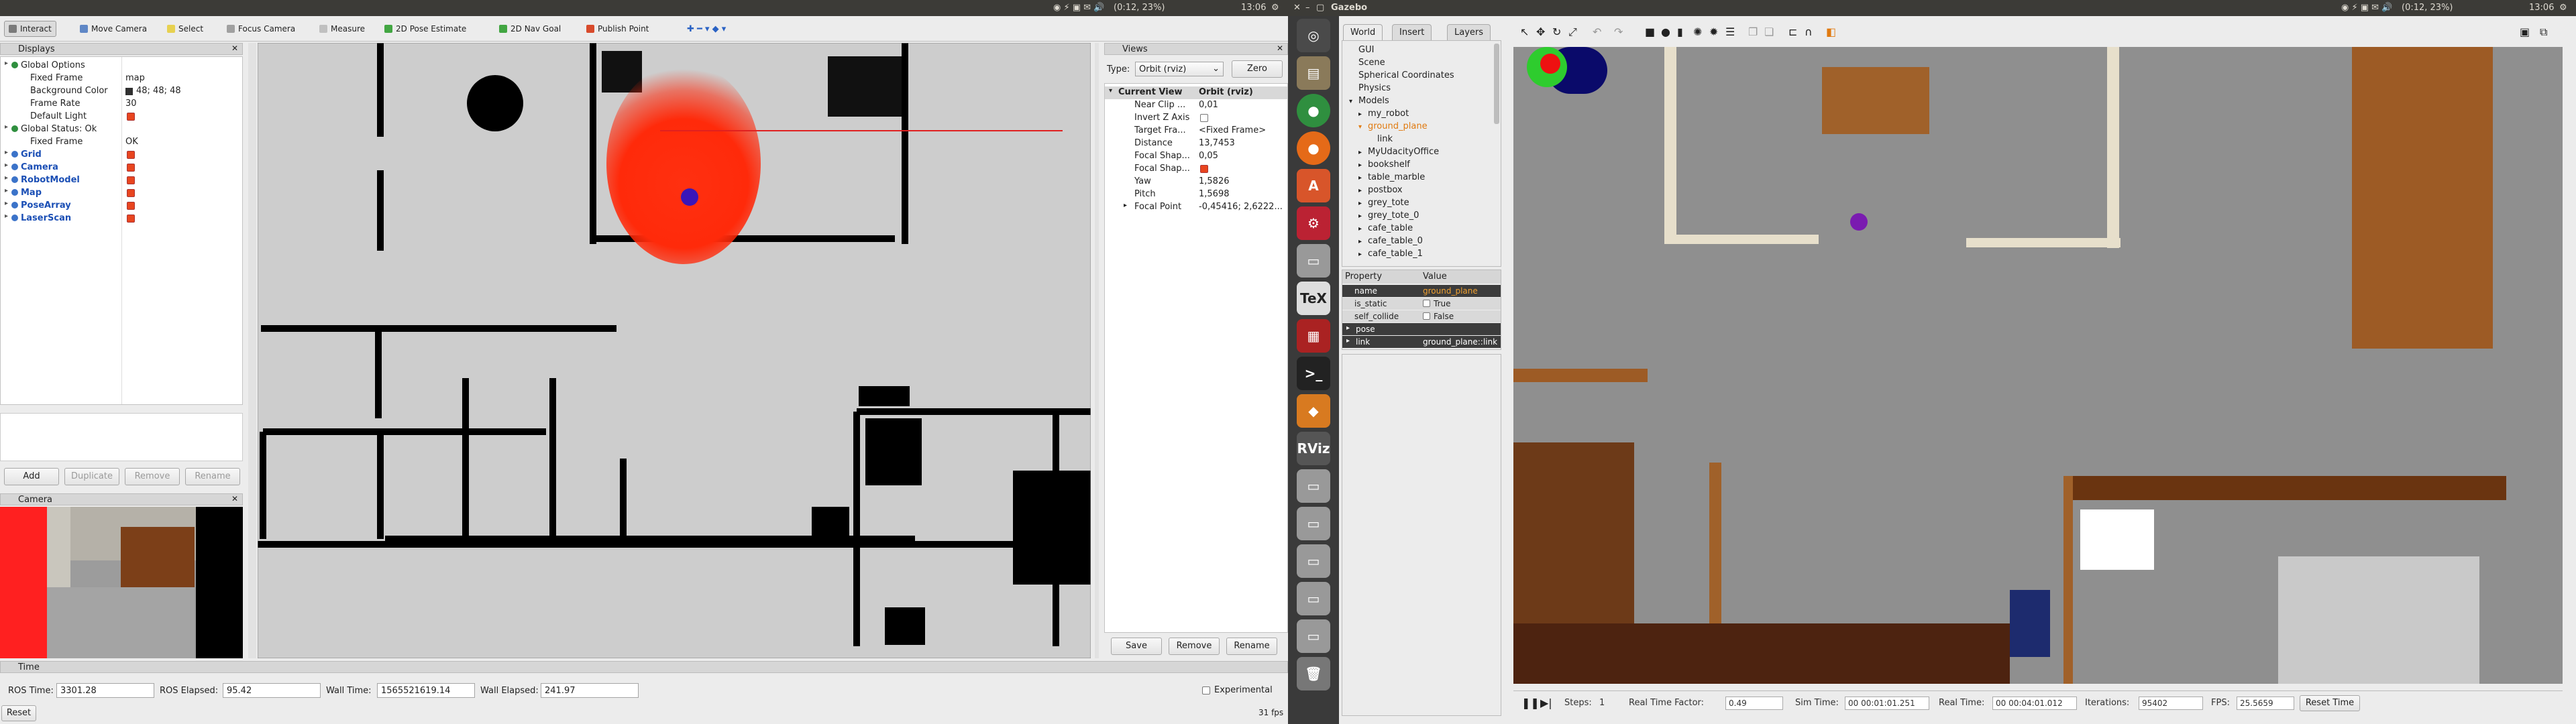 Image resolution: width=2576 pixels, height=724 pixels. I want to click on translate-icon: ✥, so click(1540, 32).